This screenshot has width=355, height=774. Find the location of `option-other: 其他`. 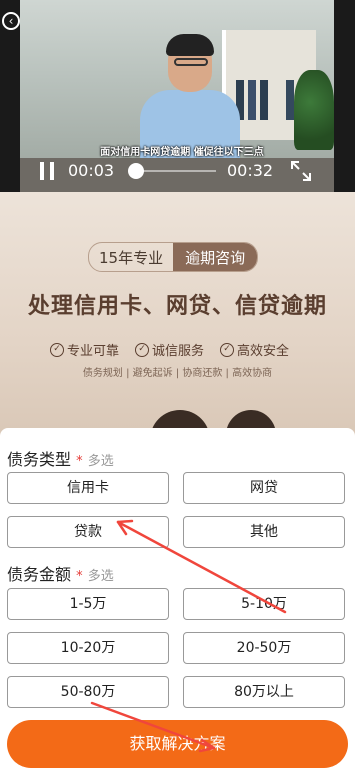

option-other: 其他 is located at coordinates (264, 532).